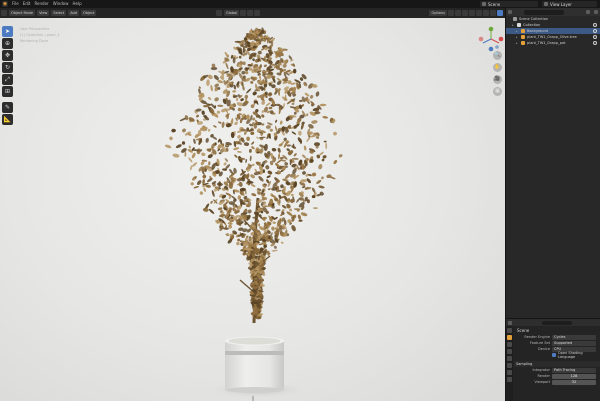  I want to click on cursor-select-icon: ➤, so click(7, 31).